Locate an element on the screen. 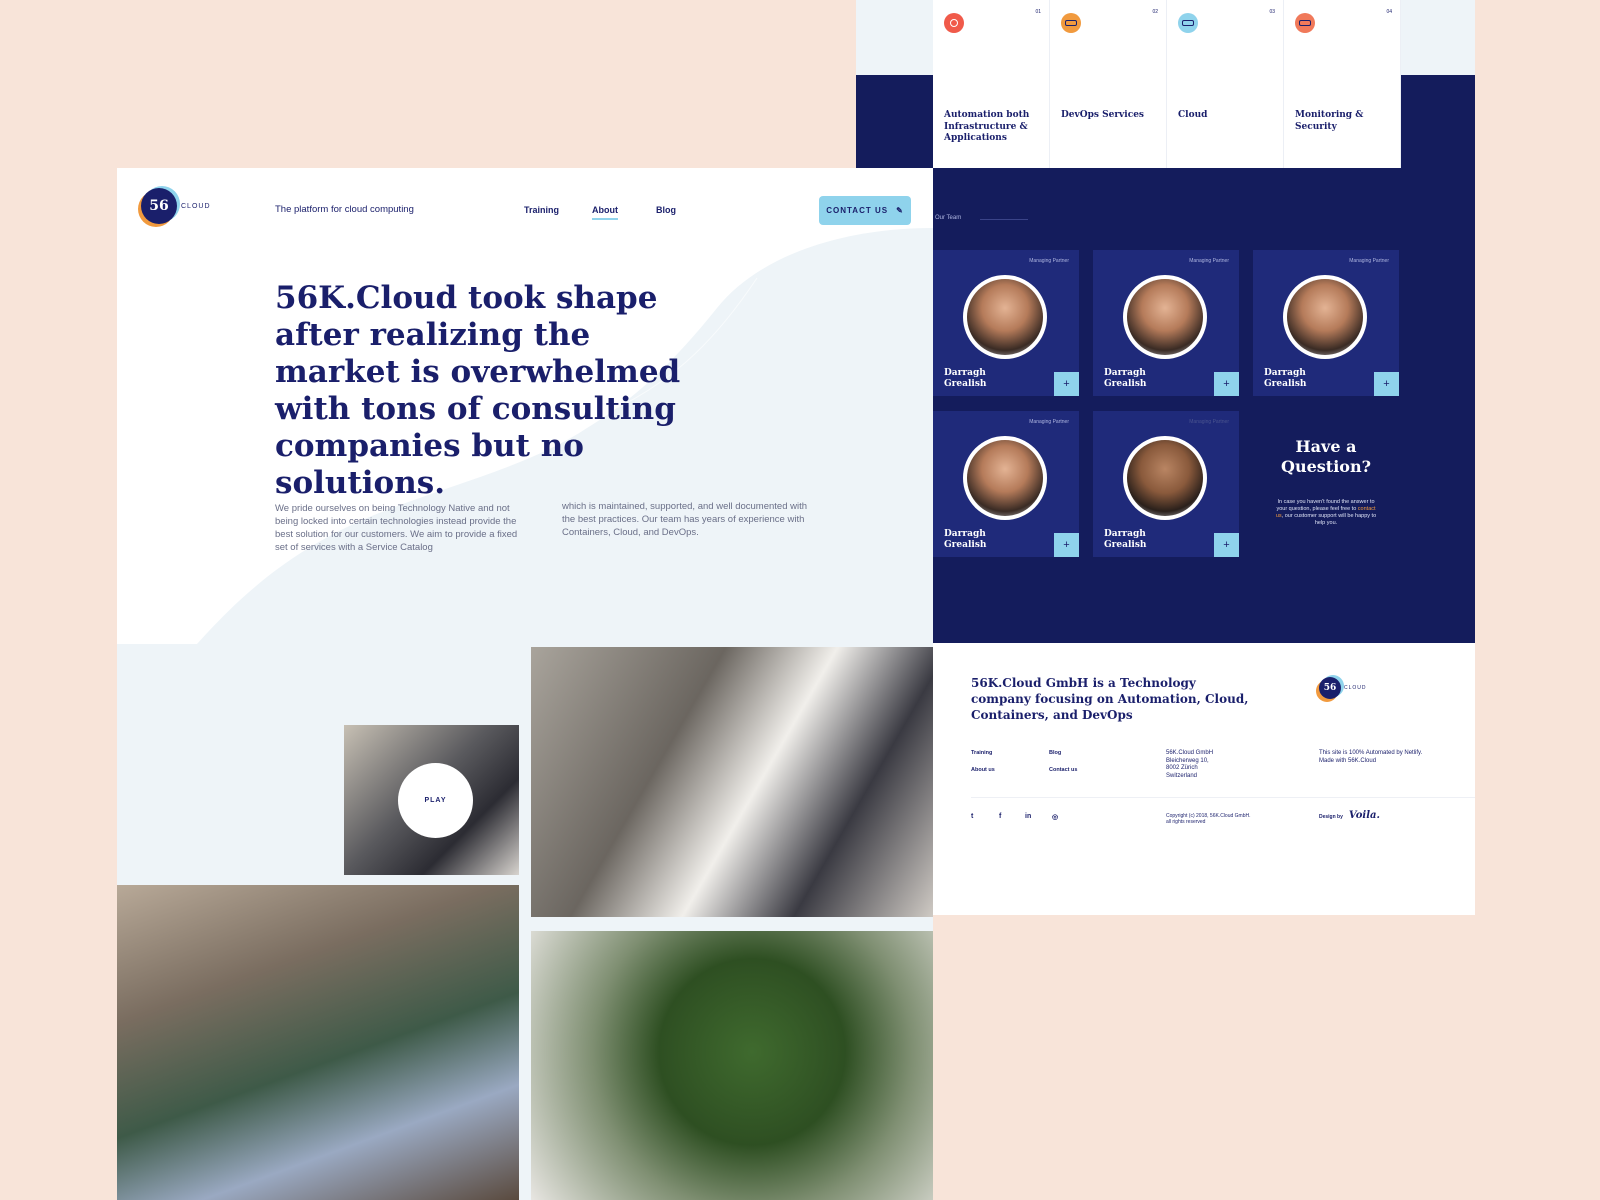 The width and height of the screenshot is (1600, 1200). play-button: PLAY is located at coordinates (435, 800).